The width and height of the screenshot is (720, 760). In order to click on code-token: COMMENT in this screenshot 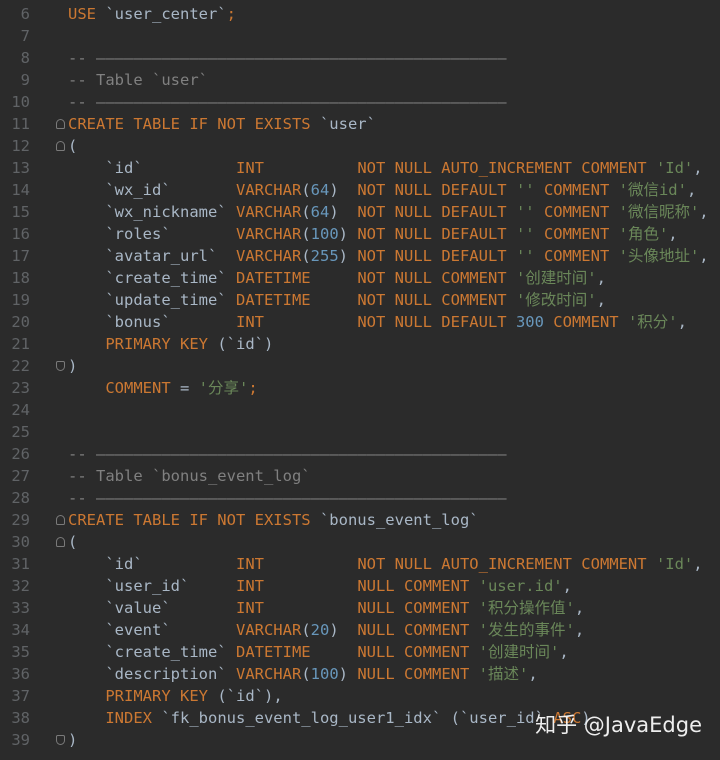, I will do `click(581, 190)`.